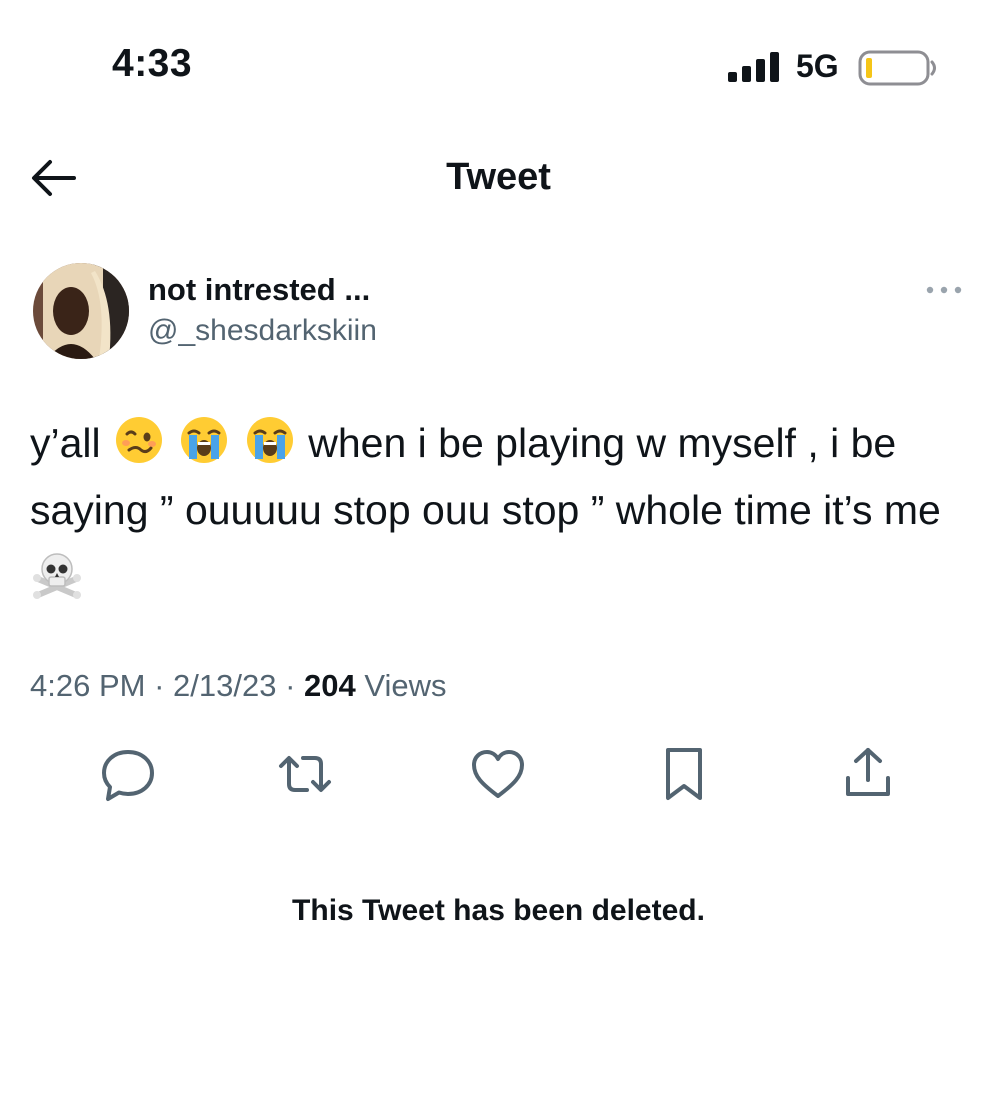  Describe the element at coordinates (224, 685) in the screenshot. I see `tweet-date: 2/13/23` at that location.